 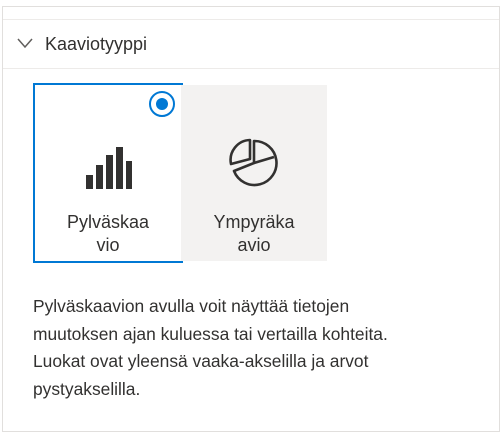 What do you see at coordinates (162, 104) in the screenshot?
I see `radio-selected-icon` at bounding box center [162, 104].